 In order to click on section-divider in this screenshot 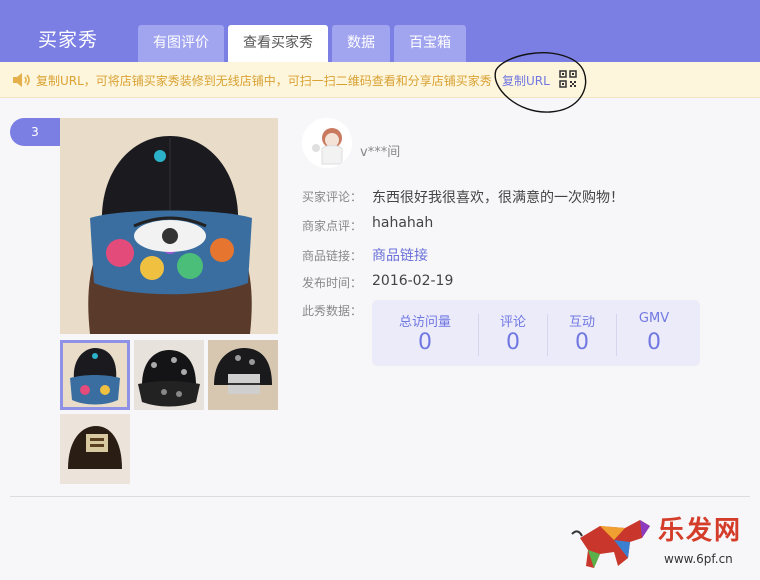, I will do `click(380, 496)`.